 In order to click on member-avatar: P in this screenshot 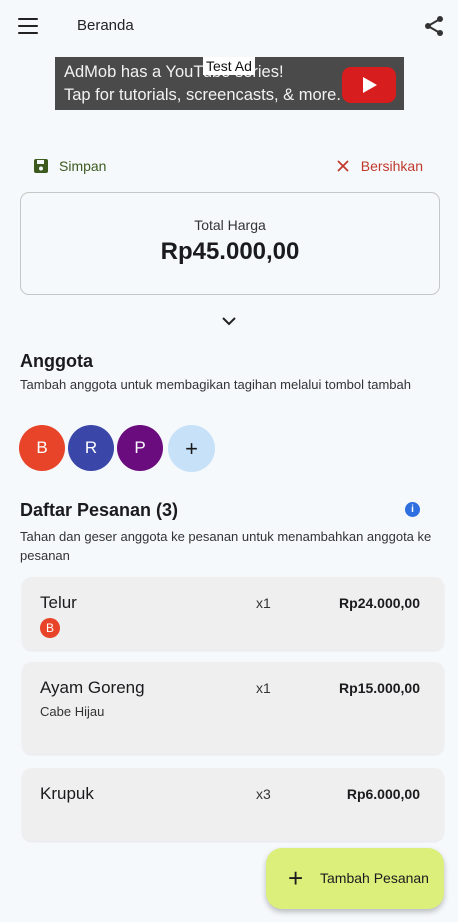, I will do `click(140, 448)`.